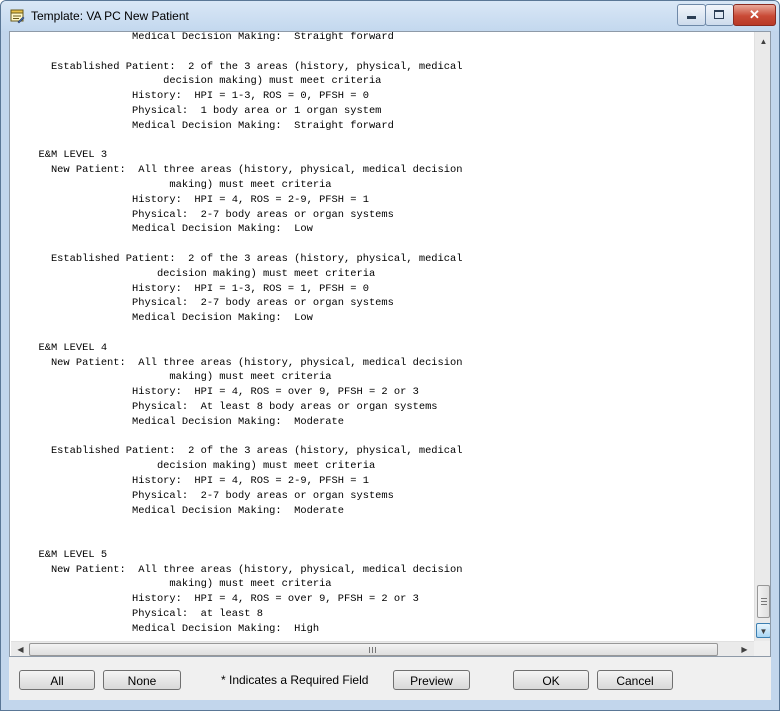 Image resolution: width=780 pixels, height=711 pixels. Describe the element at coordinates (691, 15) in the screenshot. I see `minimize-button` at that location.